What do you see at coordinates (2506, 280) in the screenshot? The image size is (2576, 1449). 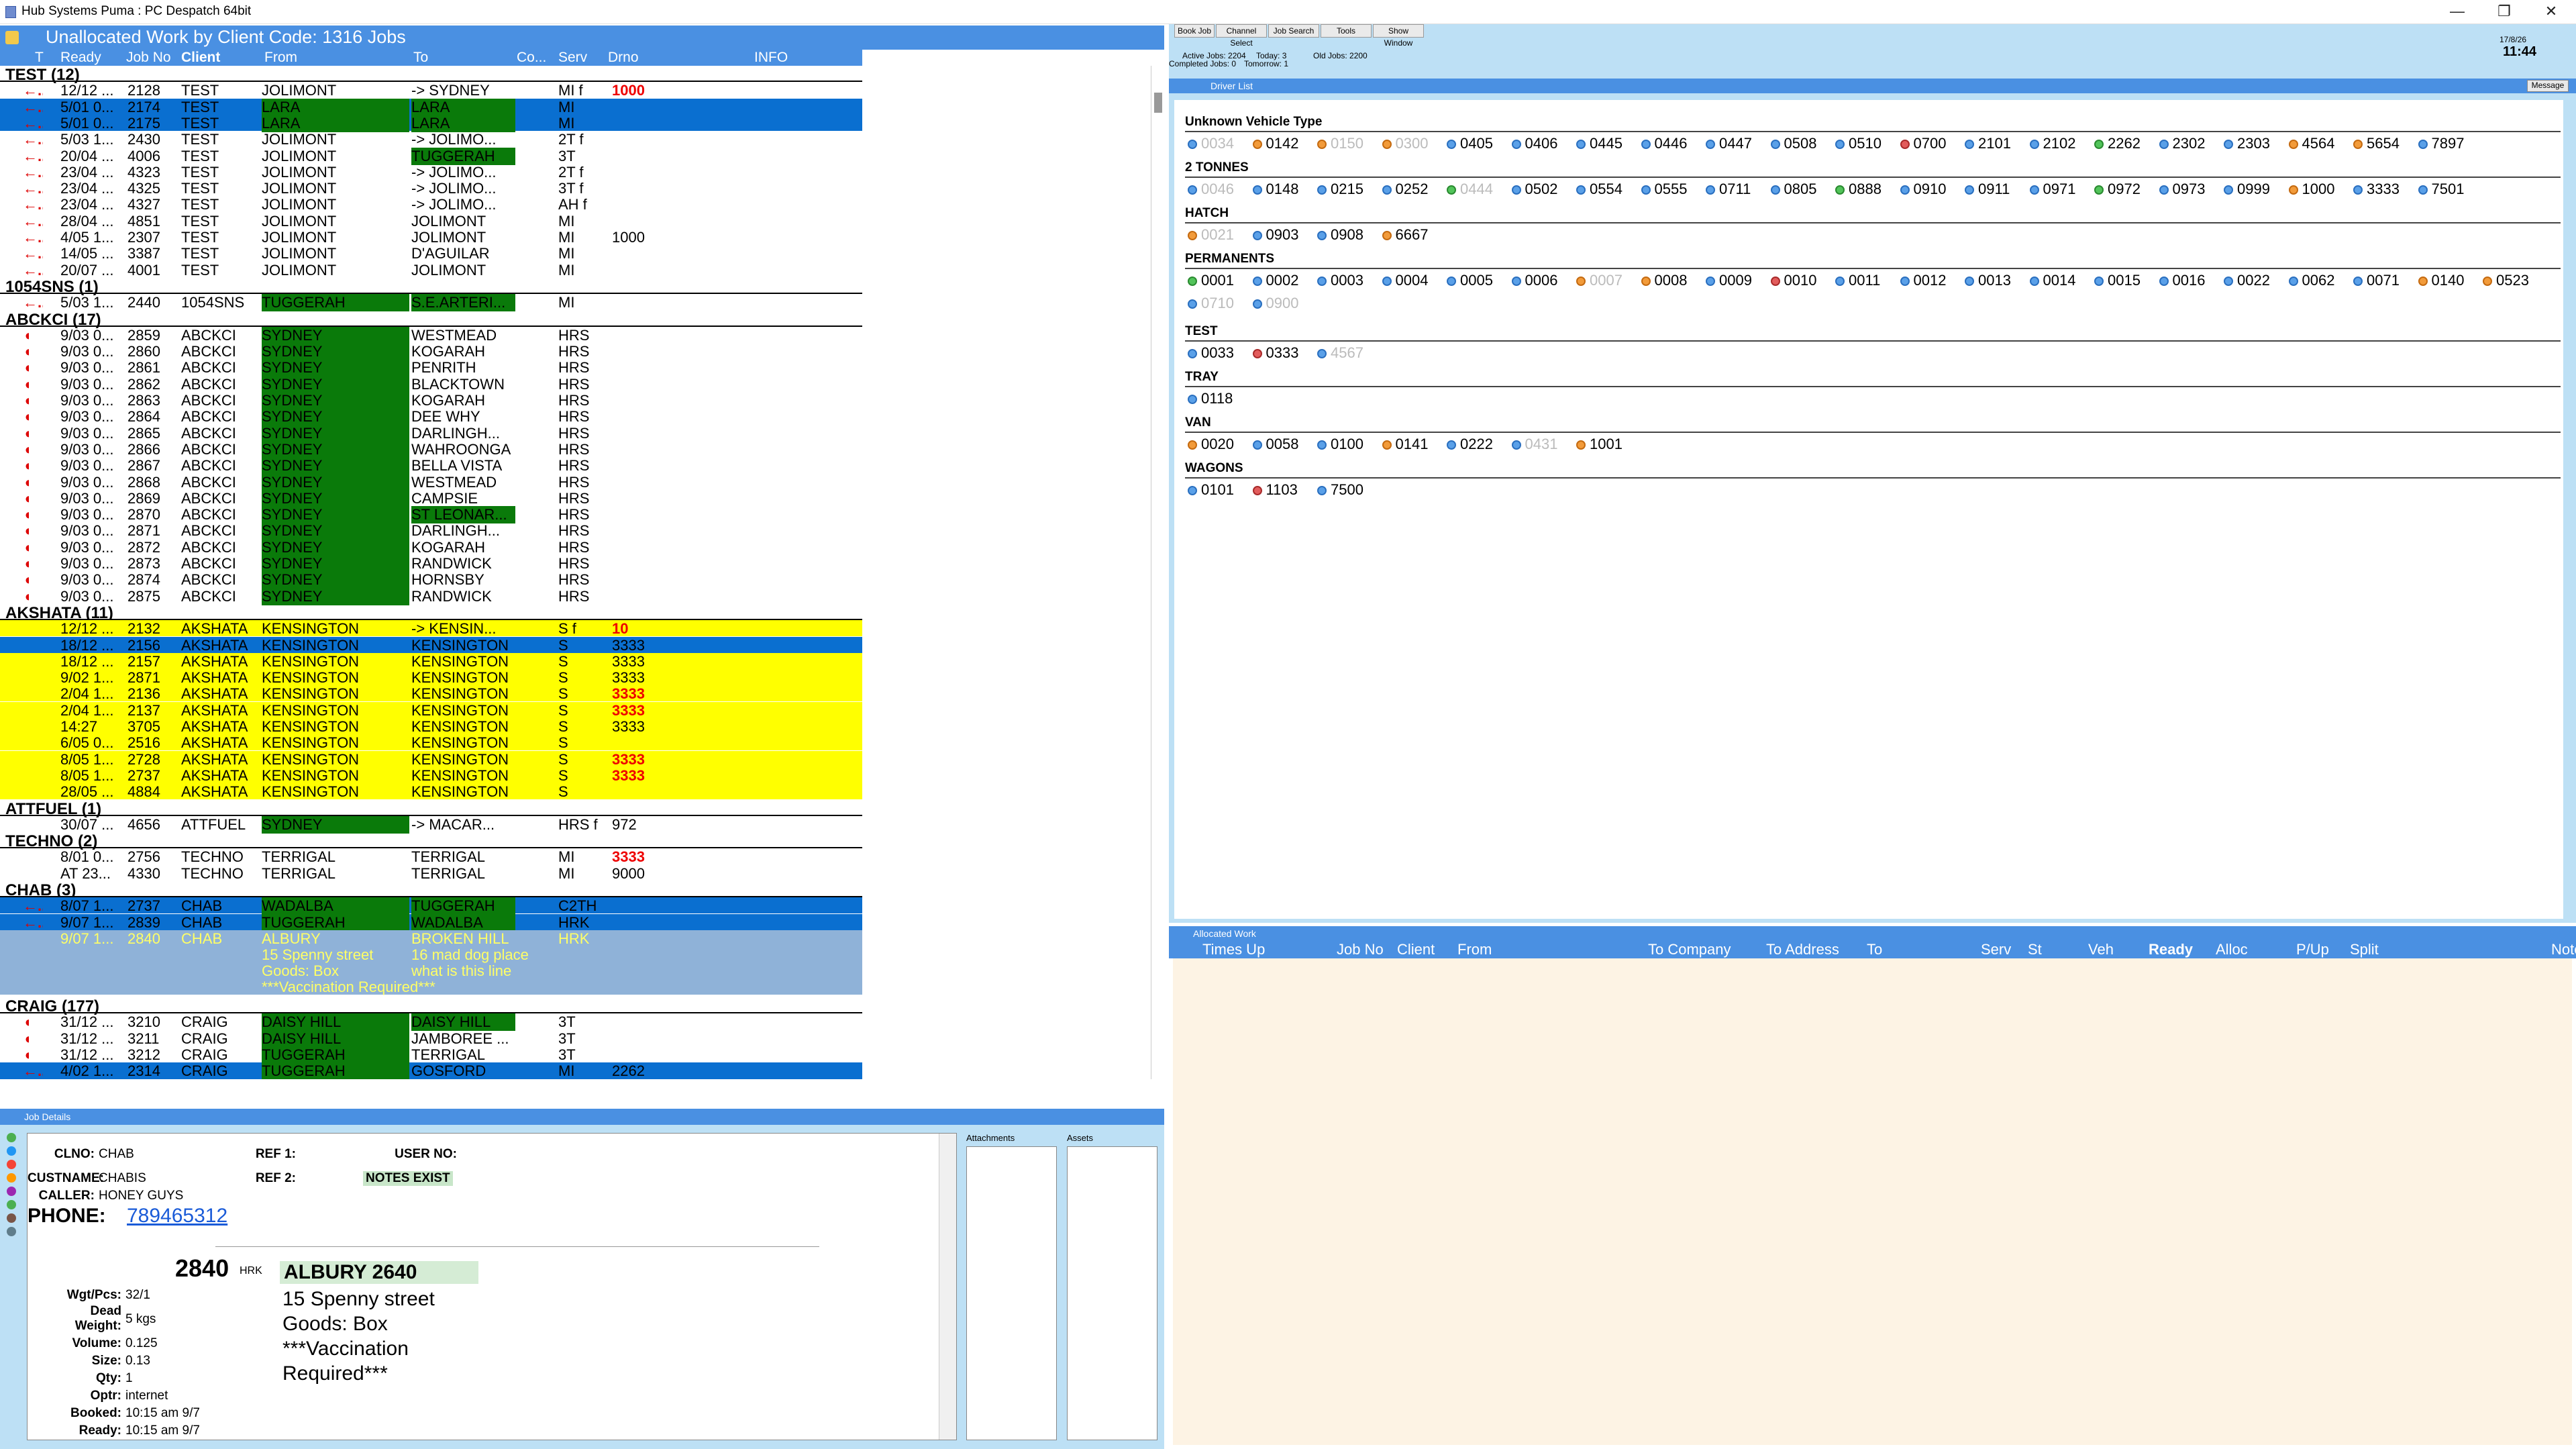 I see `driver-item: 0523` at bounding box center [2506, 280].